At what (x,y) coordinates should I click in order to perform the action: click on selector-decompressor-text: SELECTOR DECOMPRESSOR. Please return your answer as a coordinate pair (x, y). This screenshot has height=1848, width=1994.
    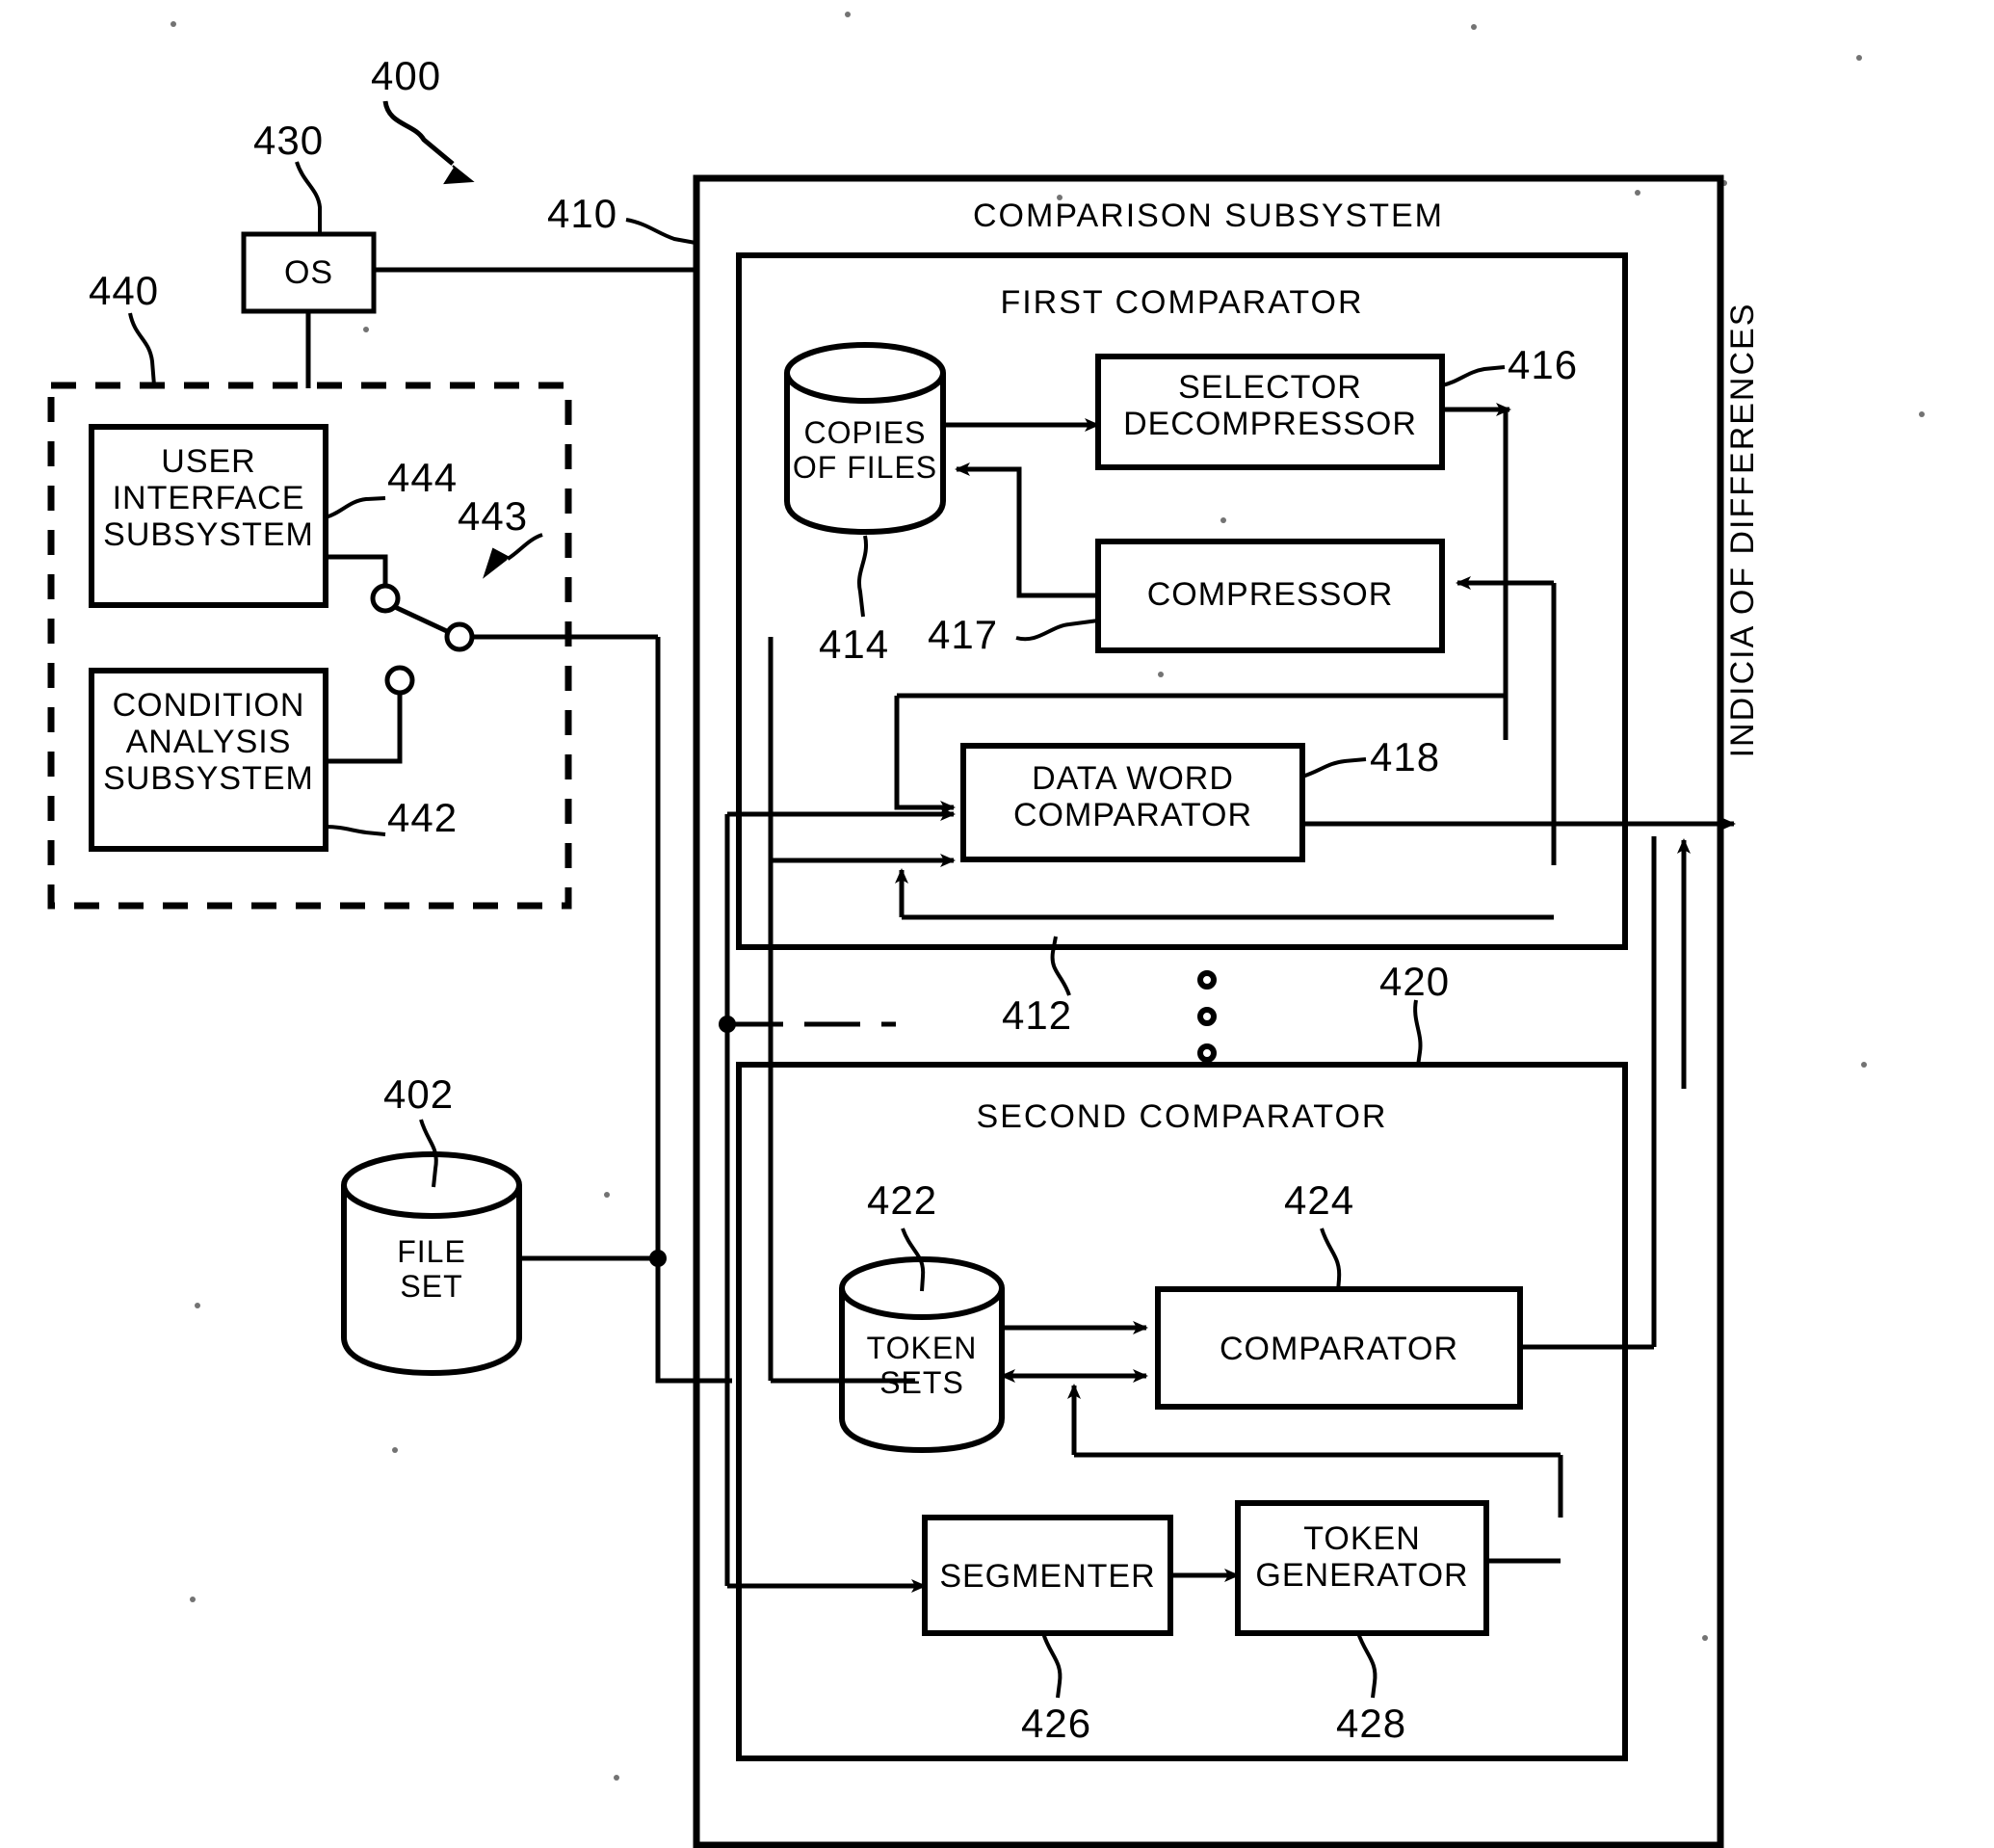
    Looking at the image, I should click on (1270, 406).